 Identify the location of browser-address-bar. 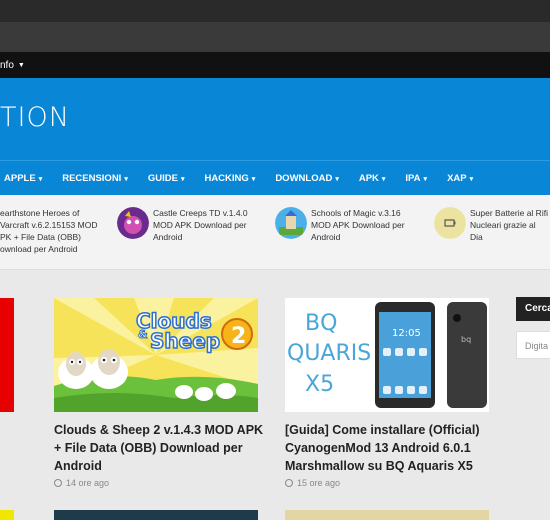
(275, 37).